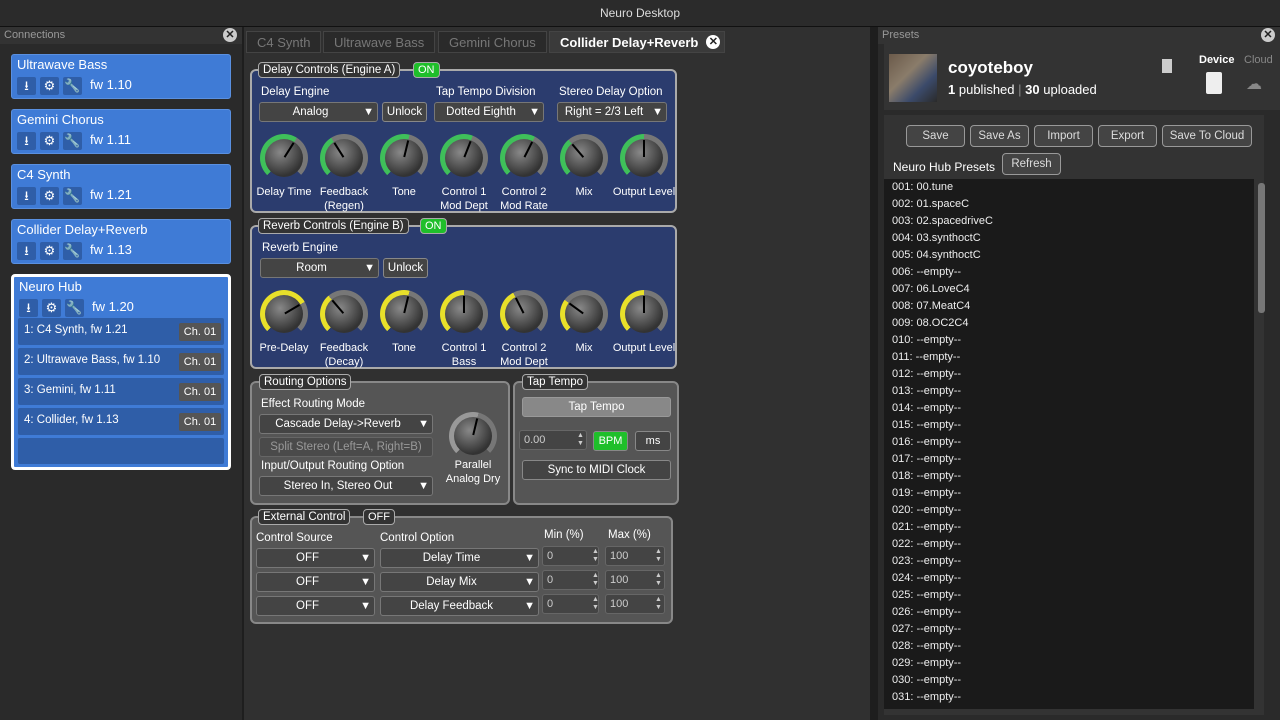  I want to click on delay-unlock-button: Unlock, so click(404, 112).